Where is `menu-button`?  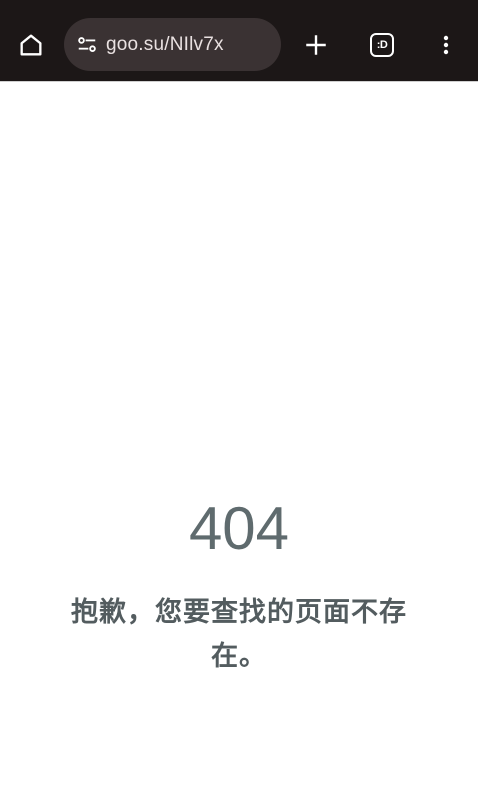
menu-button is located at coordinates (446, 45).